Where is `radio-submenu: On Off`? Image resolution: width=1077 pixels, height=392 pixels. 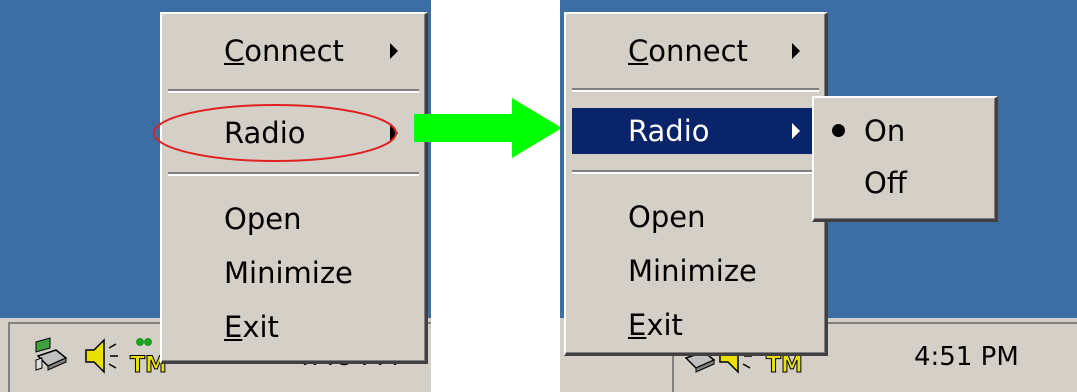 radio-submenu: On Off is located at coordinates (905, 159).